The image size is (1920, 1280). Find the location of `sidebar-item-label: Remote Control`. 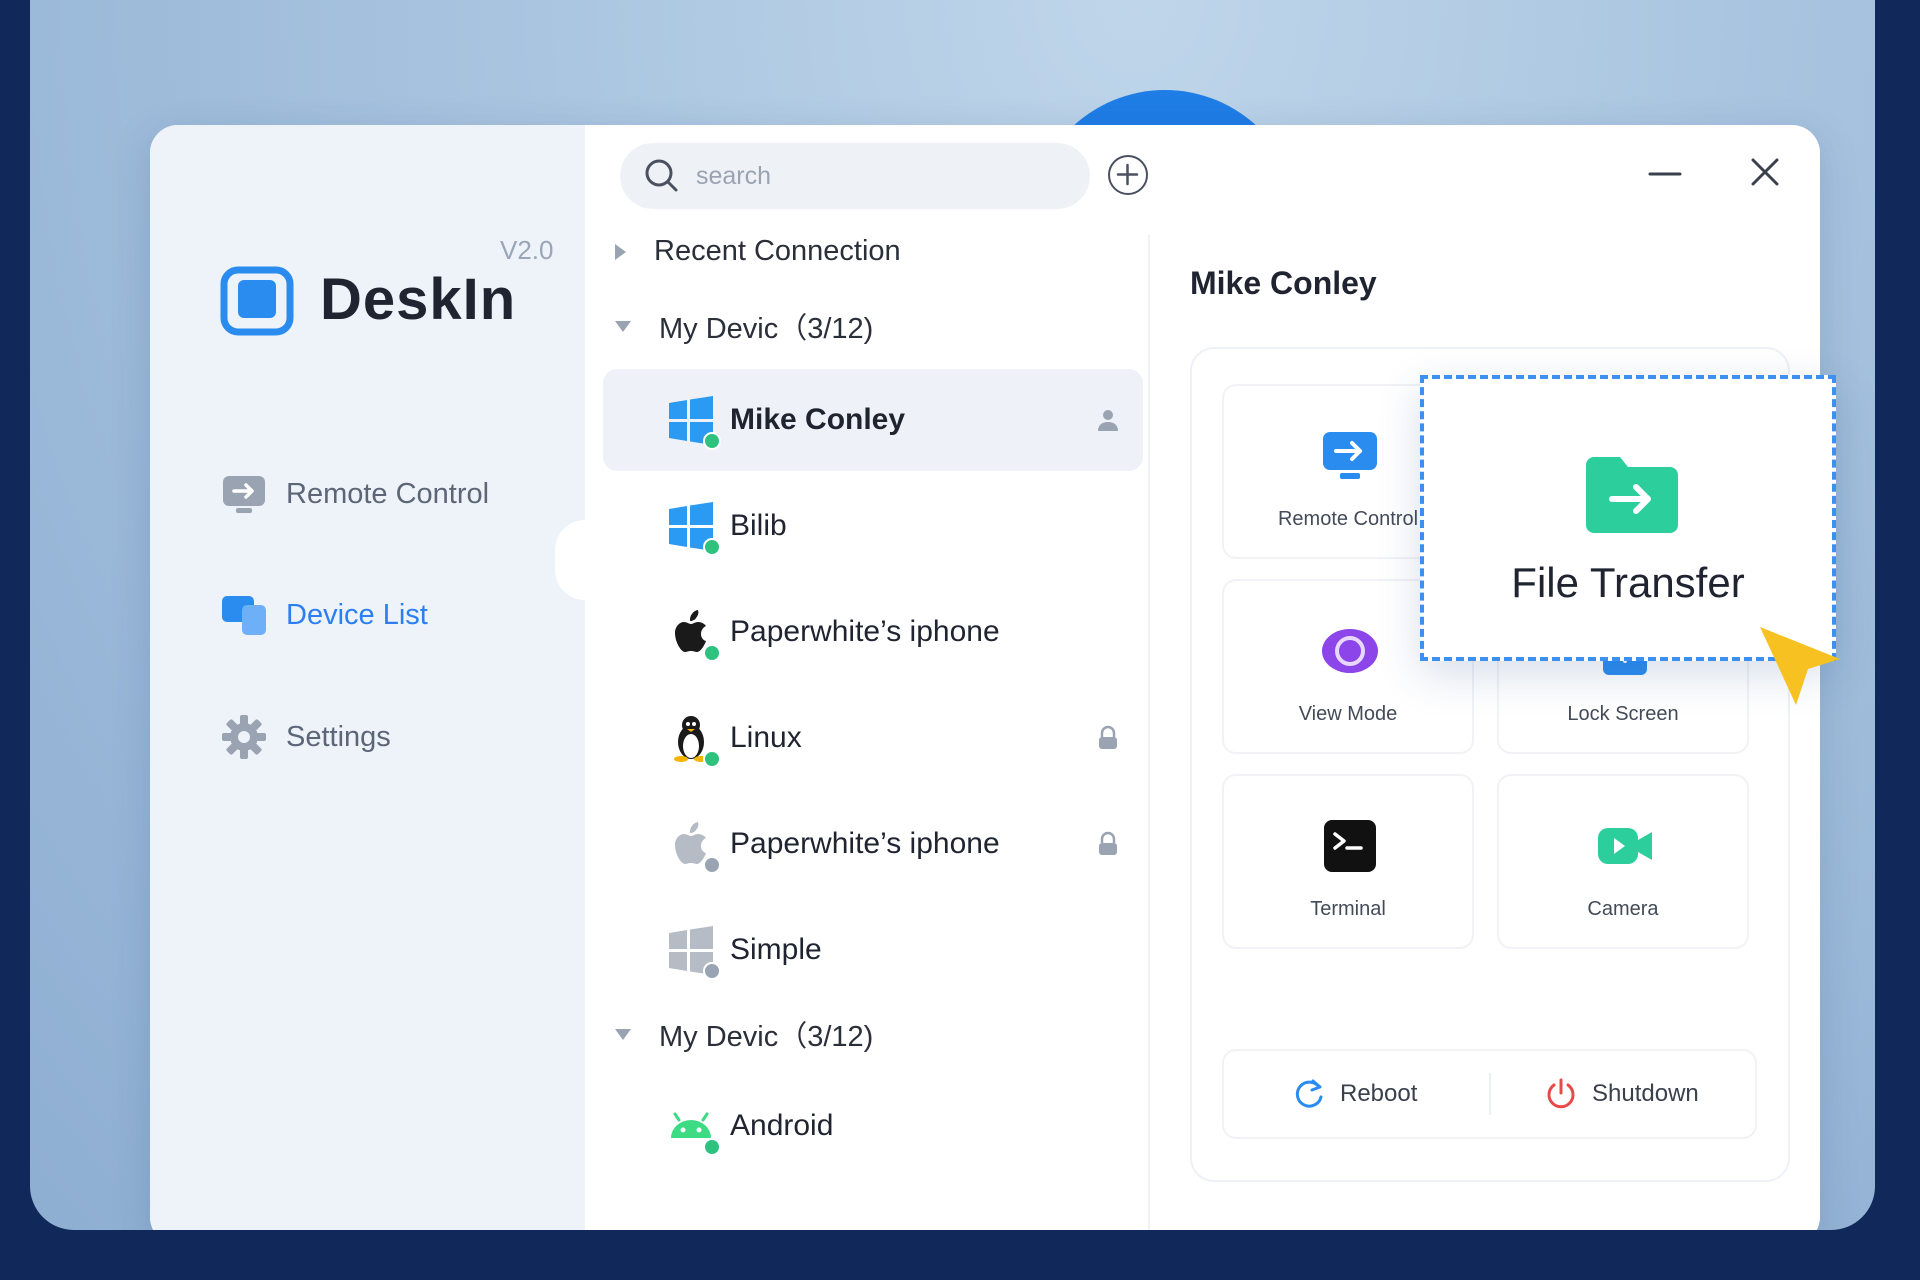

sidebar-item-label: Remote Control is located at coordinates (388, 493).